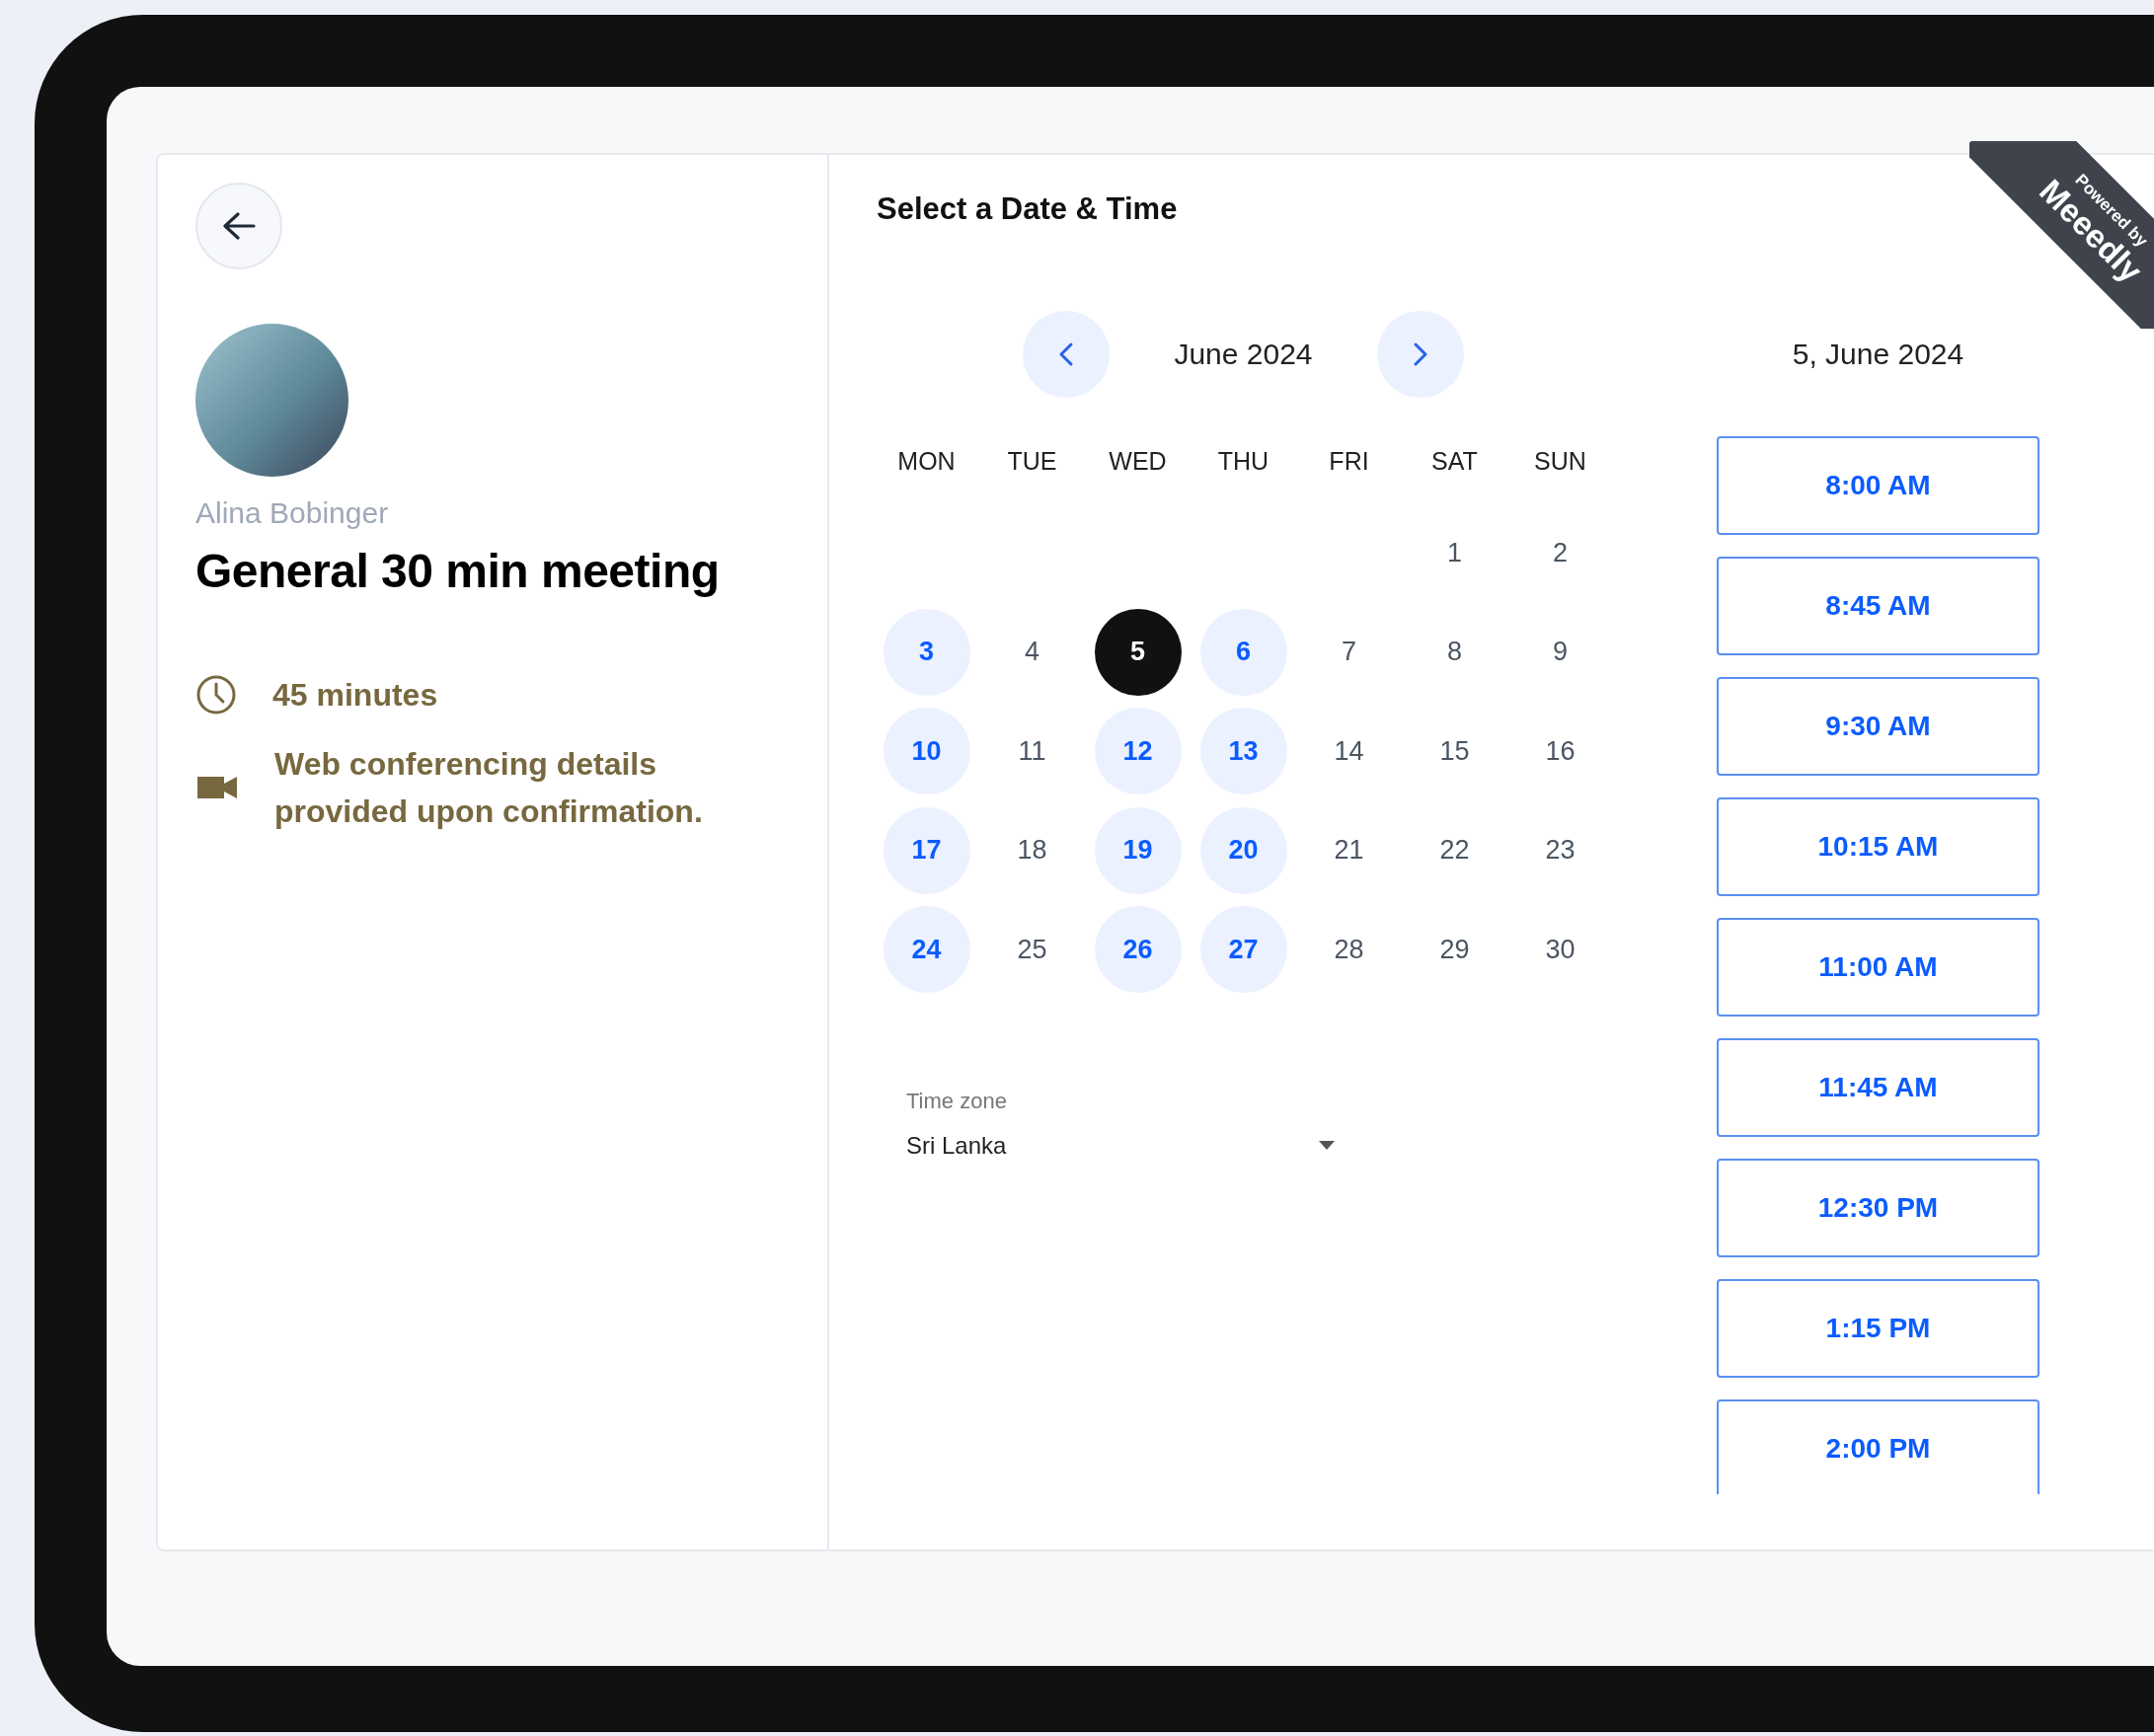 Image resolution: width=2154 pixels, height=1736 pixels. I want to click on weekday-label: WED, so click(1138, 461).